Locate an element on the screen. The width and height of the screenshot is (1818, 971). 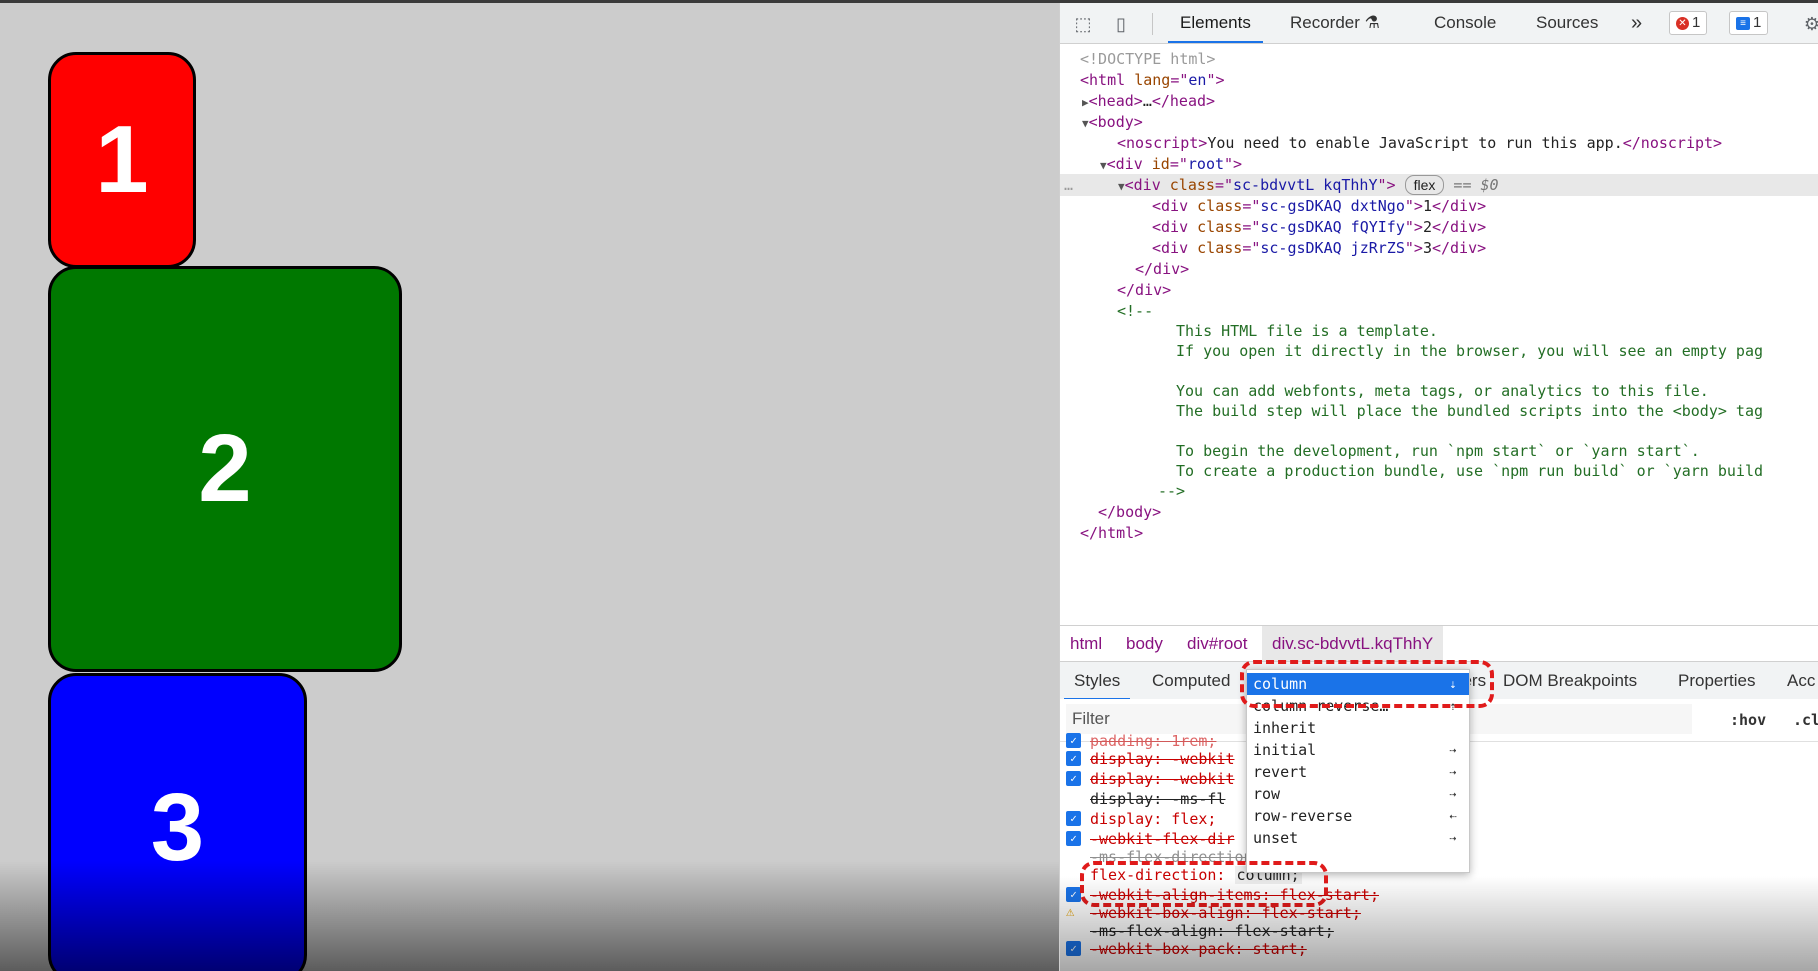
box-2-label: 2 is located at coordinates (225, 468).